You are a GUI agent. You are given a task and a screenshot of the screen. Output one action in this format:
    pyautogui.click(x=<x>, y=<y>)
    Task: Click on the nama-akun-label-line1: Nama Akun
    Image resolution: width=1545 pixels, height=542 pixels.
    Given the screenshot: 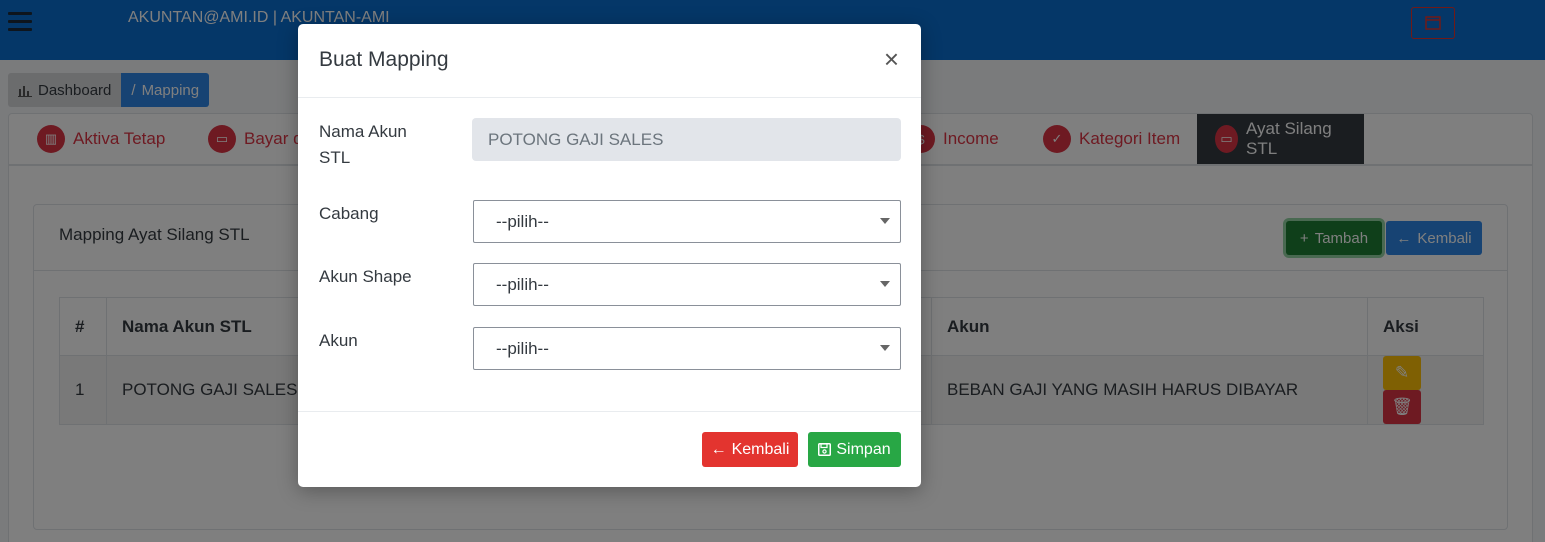 What is the action you would take?
    pyautogui.click(x=363, y=131)
    